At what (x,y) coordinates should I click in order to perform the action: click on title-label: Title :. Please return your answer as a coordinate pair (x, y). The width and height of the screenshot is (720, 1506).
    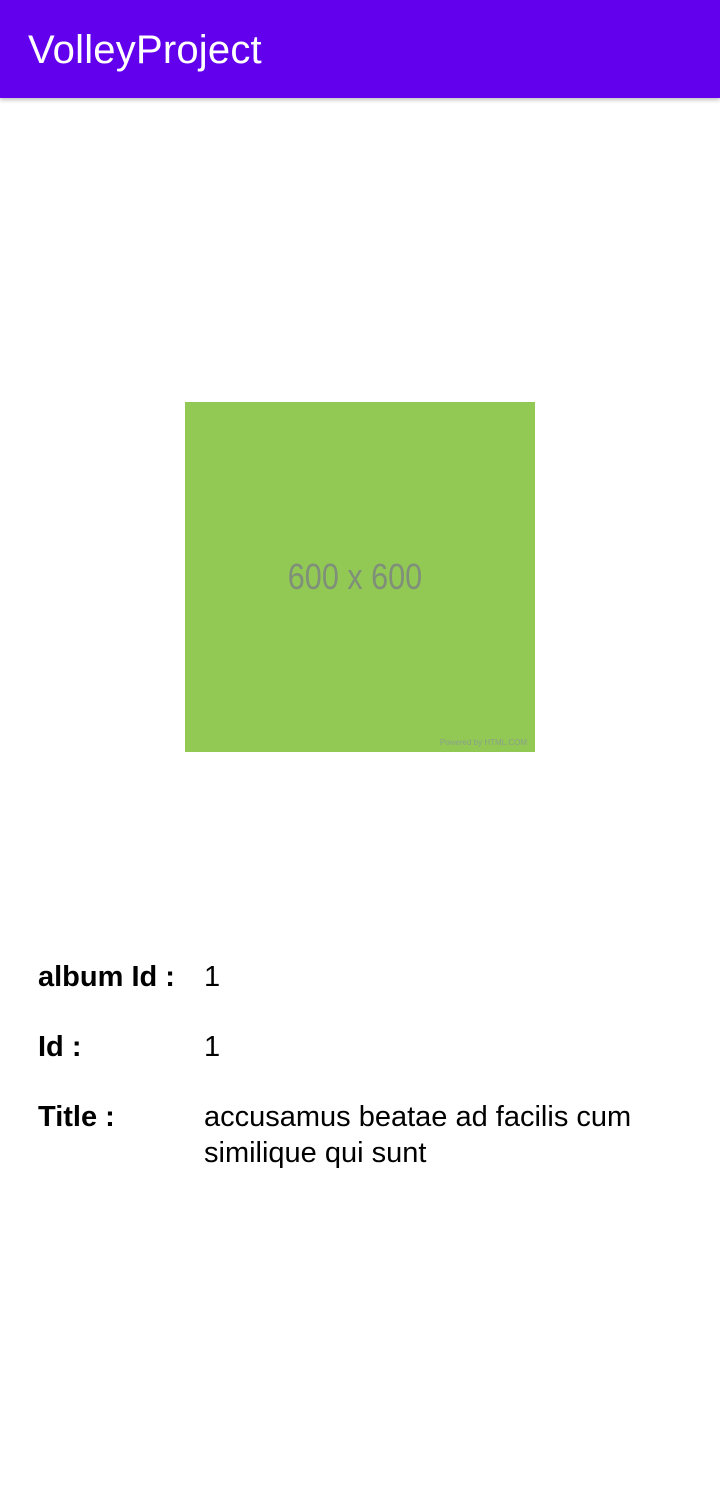
    Looking at the image, I should click on (76, 1117).